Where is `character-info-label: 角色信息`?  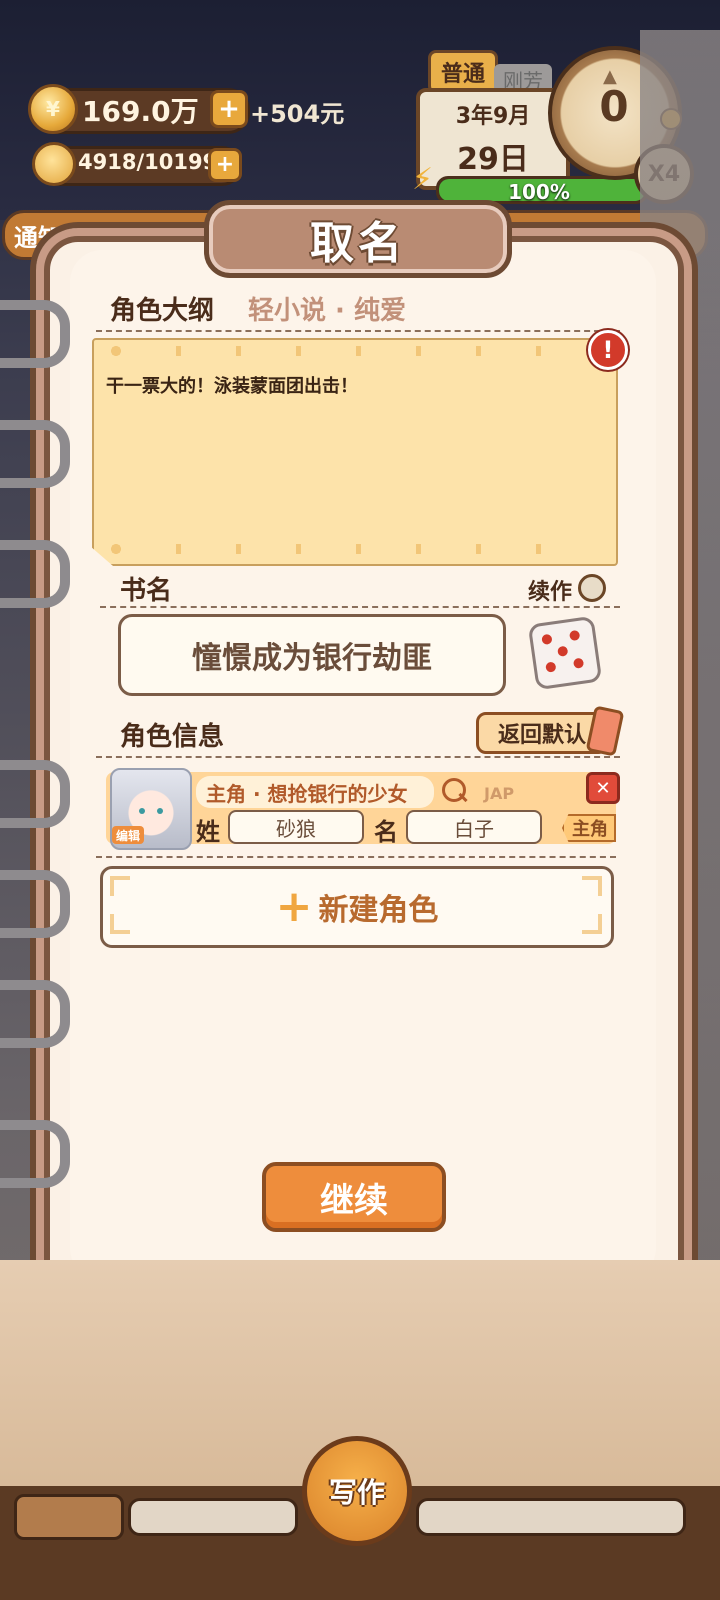 character-info-label: 角色信息 is located at coordinates (172, 737).